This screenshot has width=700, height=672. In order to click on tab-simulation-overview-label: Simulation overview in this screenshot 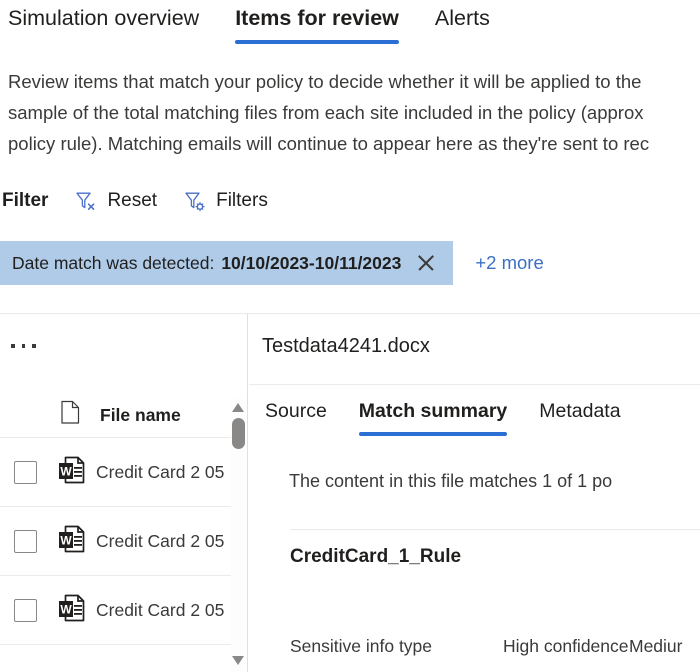, I will do `click(104, 18)`.